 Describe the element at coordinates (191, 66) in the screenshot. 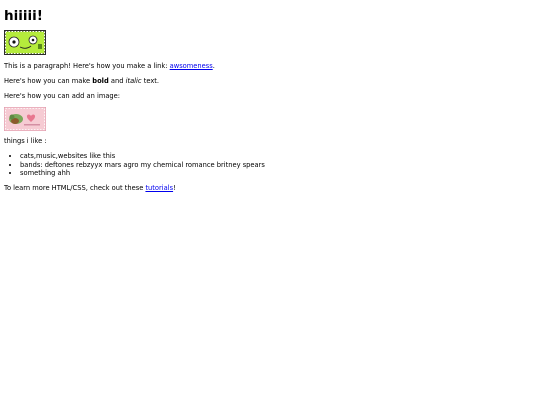

I see `awsomeness-link: awsomeness` at that location.